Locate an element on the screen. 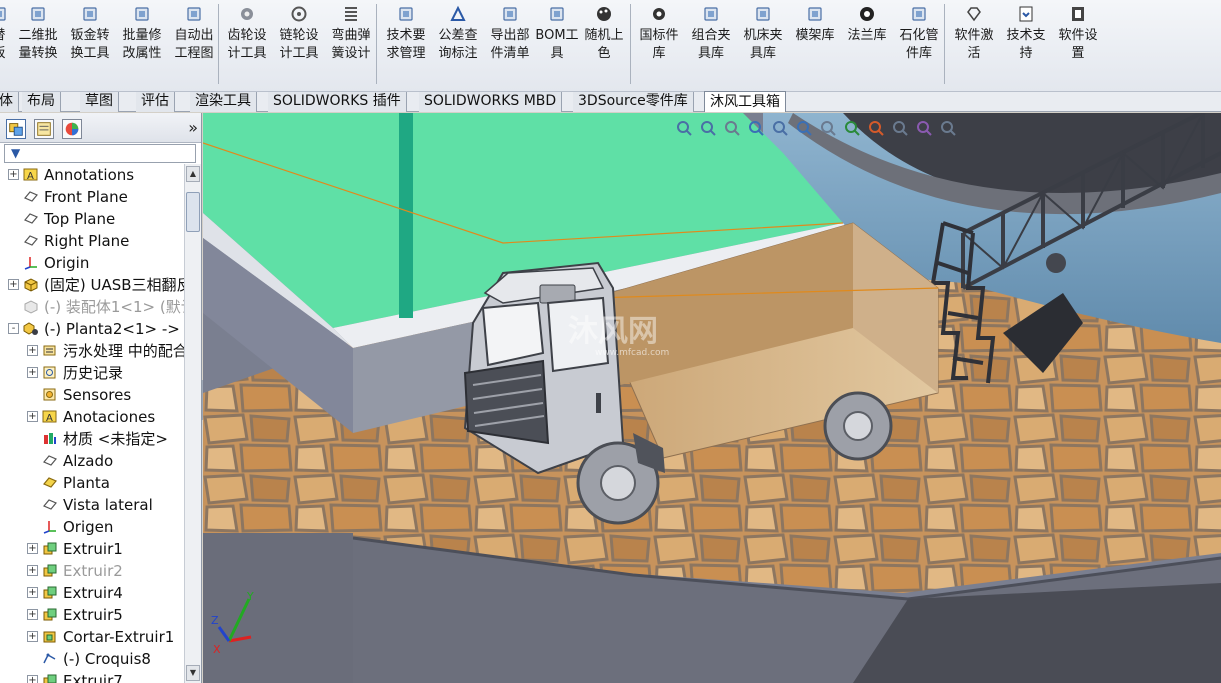  tree-node: + Extruir7 is located at coordinates (92, 676).